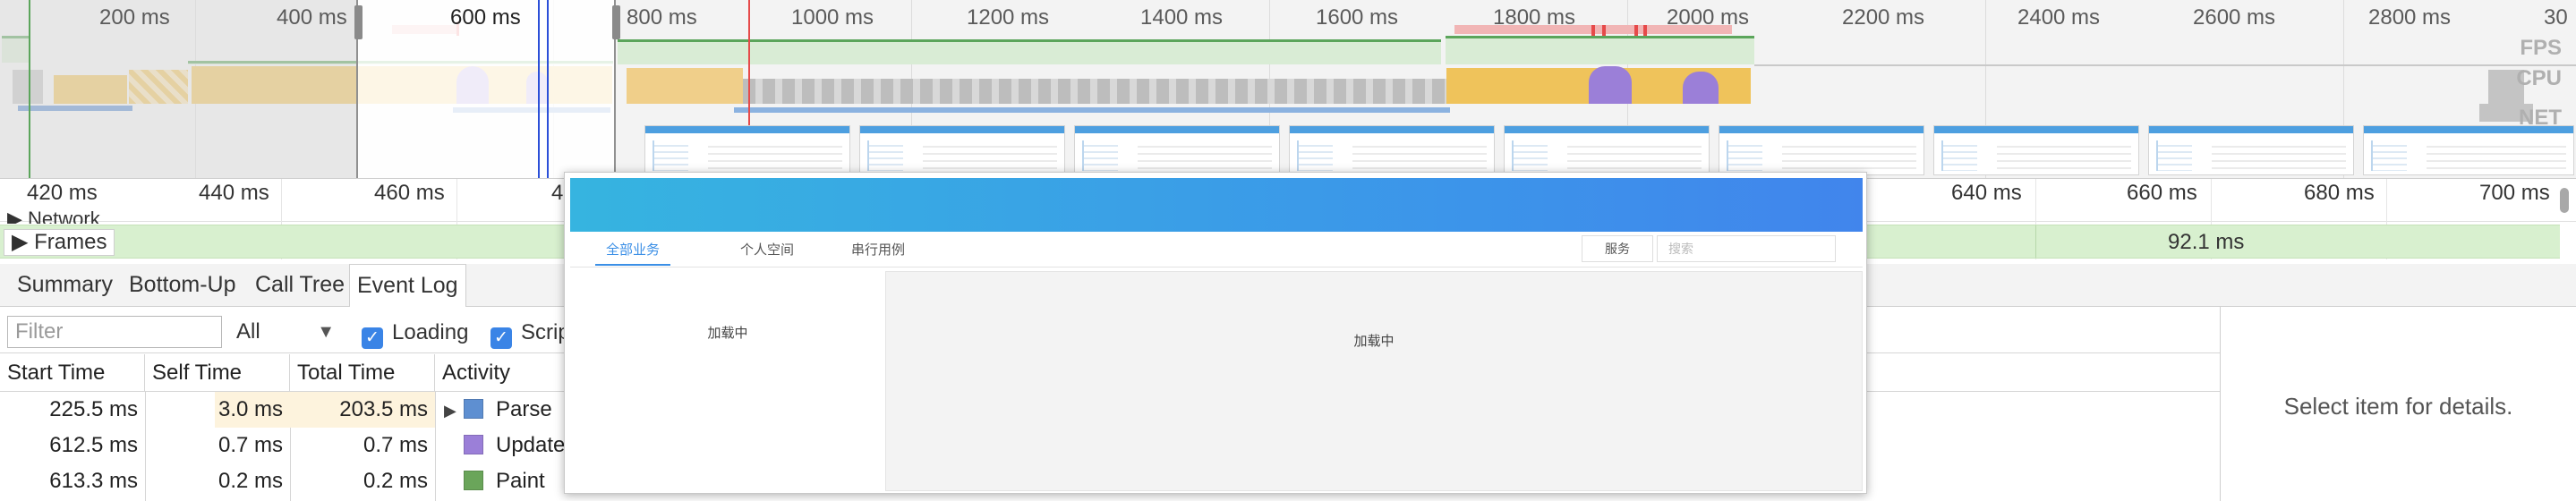 Image resolution: width=2576 pixels, height=501 pixels. I want to click on details-pane: Select item for details., so click(2398, 404).